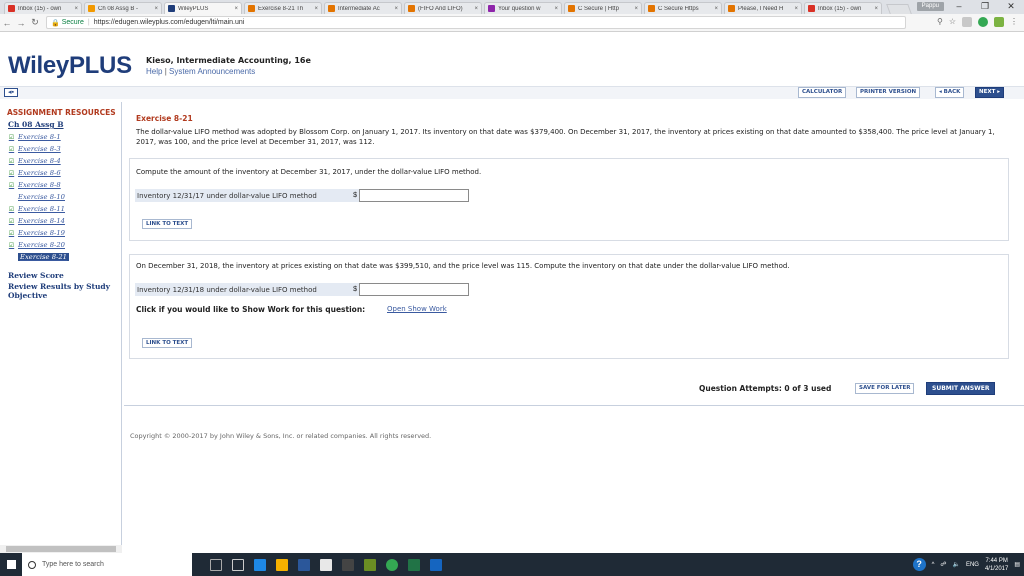 This screenshot has height=576, width=1024. I want to click on back-button: ◂ BACK, so click(950, 92).